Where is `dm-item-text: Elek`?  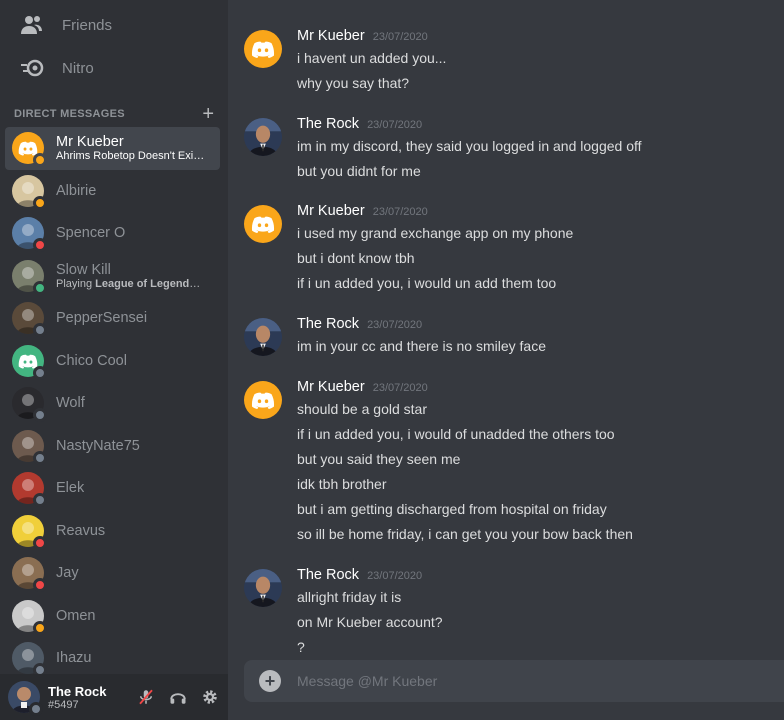
dm-item-text: Elek is located at coordinates (70, 488).